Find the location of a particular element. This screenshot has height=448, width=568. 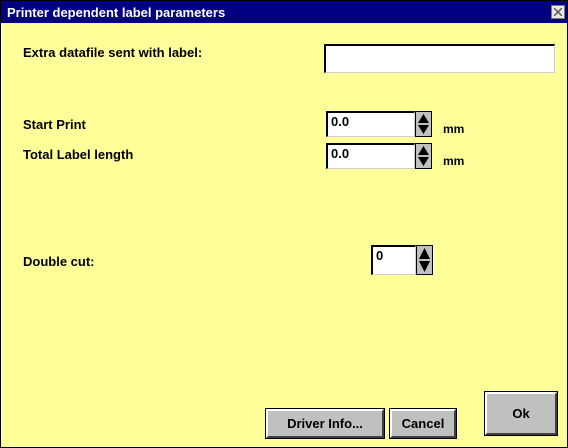

total-label-length-label: Total Label length is located at coordinates (78, 154).